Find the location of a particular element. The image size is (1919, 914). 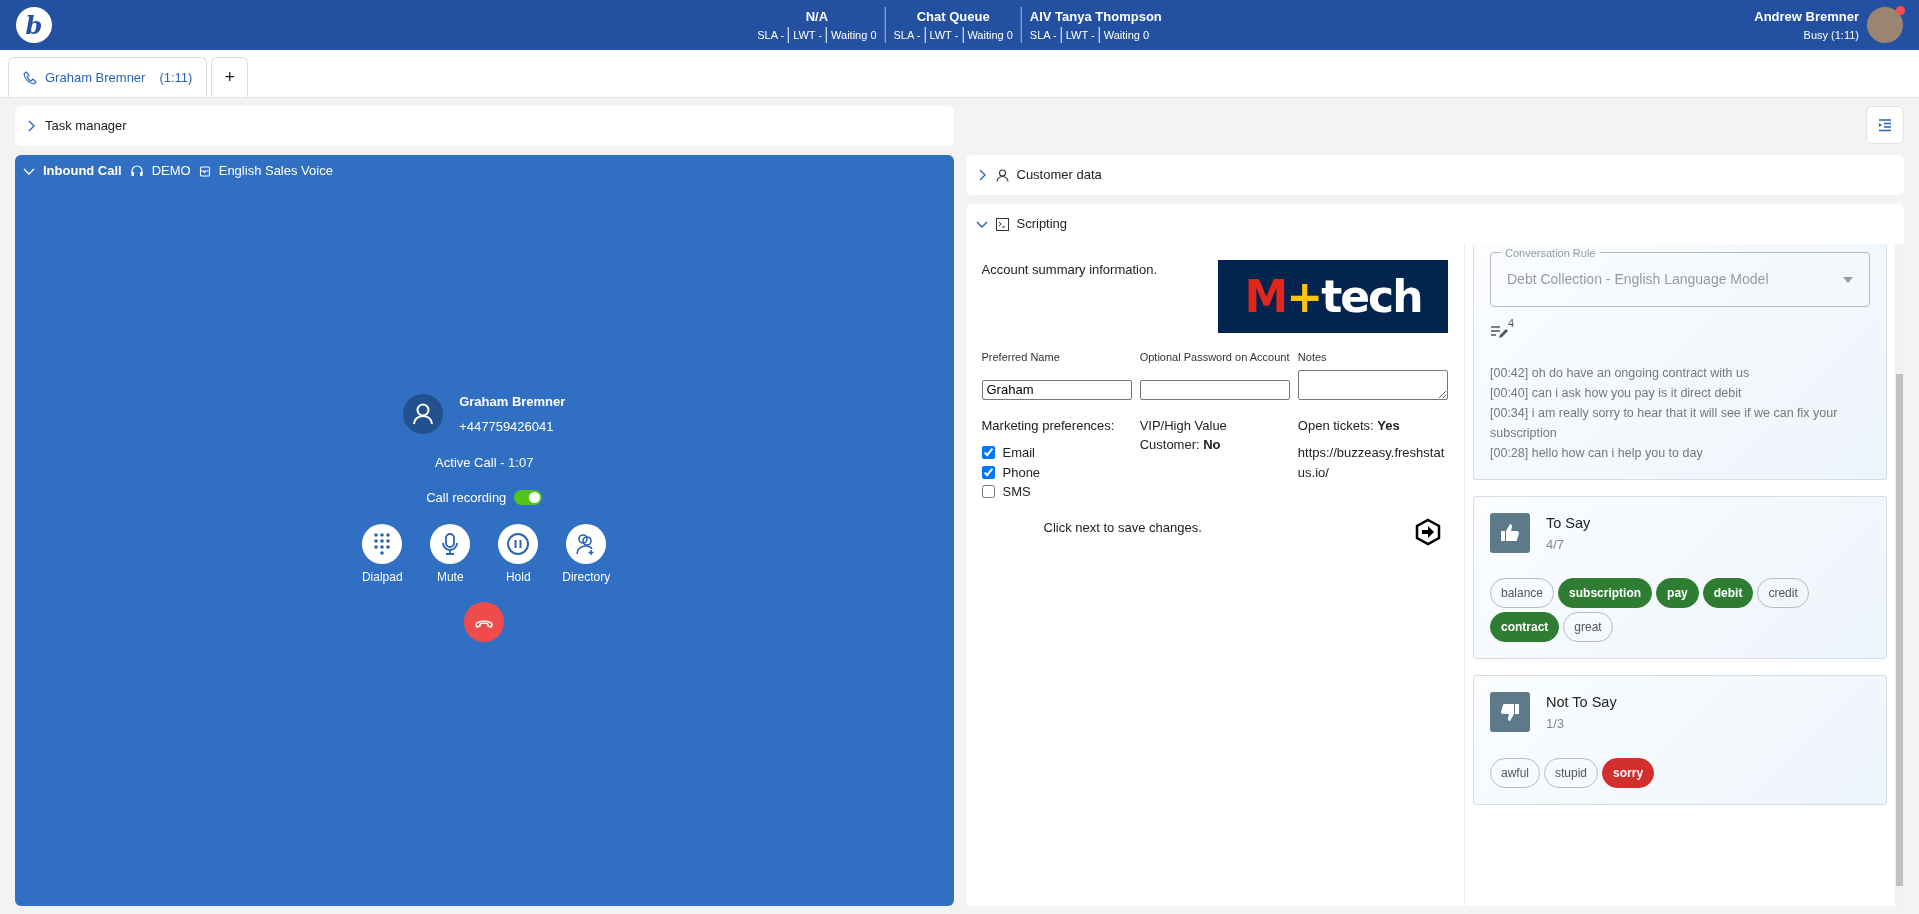

input-field is located at coordinates (1214, 389).